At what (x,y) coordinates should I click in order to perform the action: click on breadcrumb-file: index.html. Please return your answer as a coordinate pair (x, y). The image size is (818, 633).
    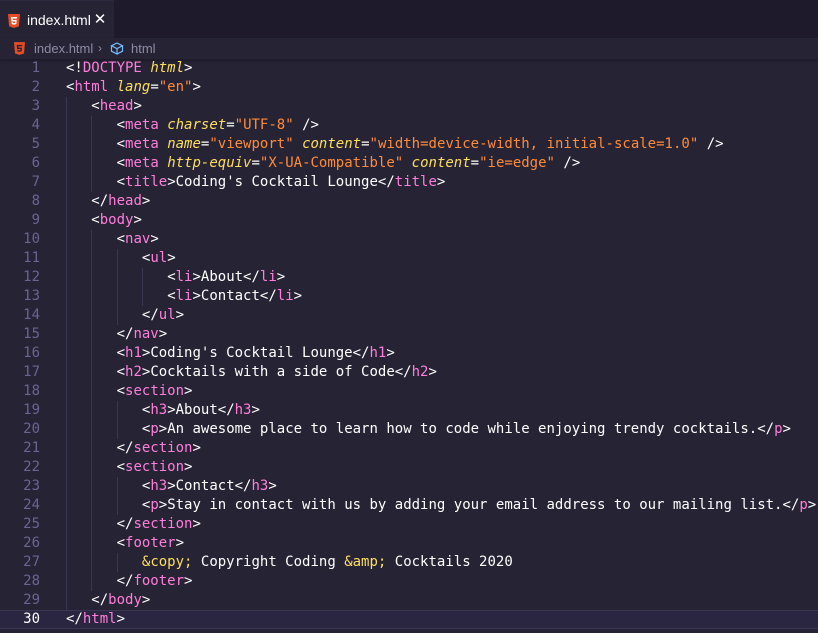
    Looking at the image, I should click on (63, 48).